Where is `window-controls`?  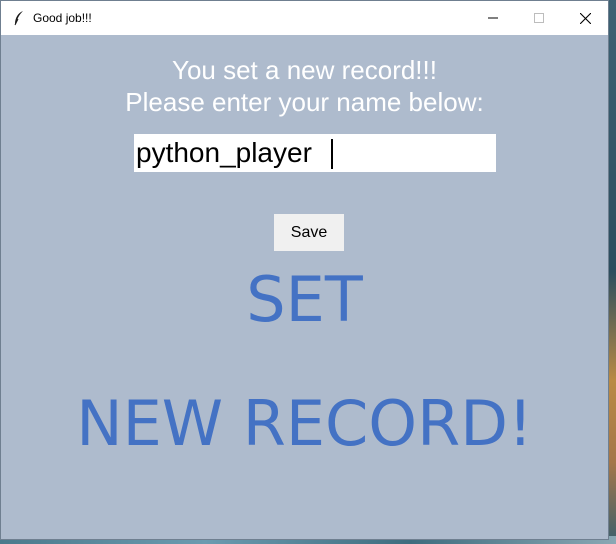 window-controls is located at coordinates (539, 18).